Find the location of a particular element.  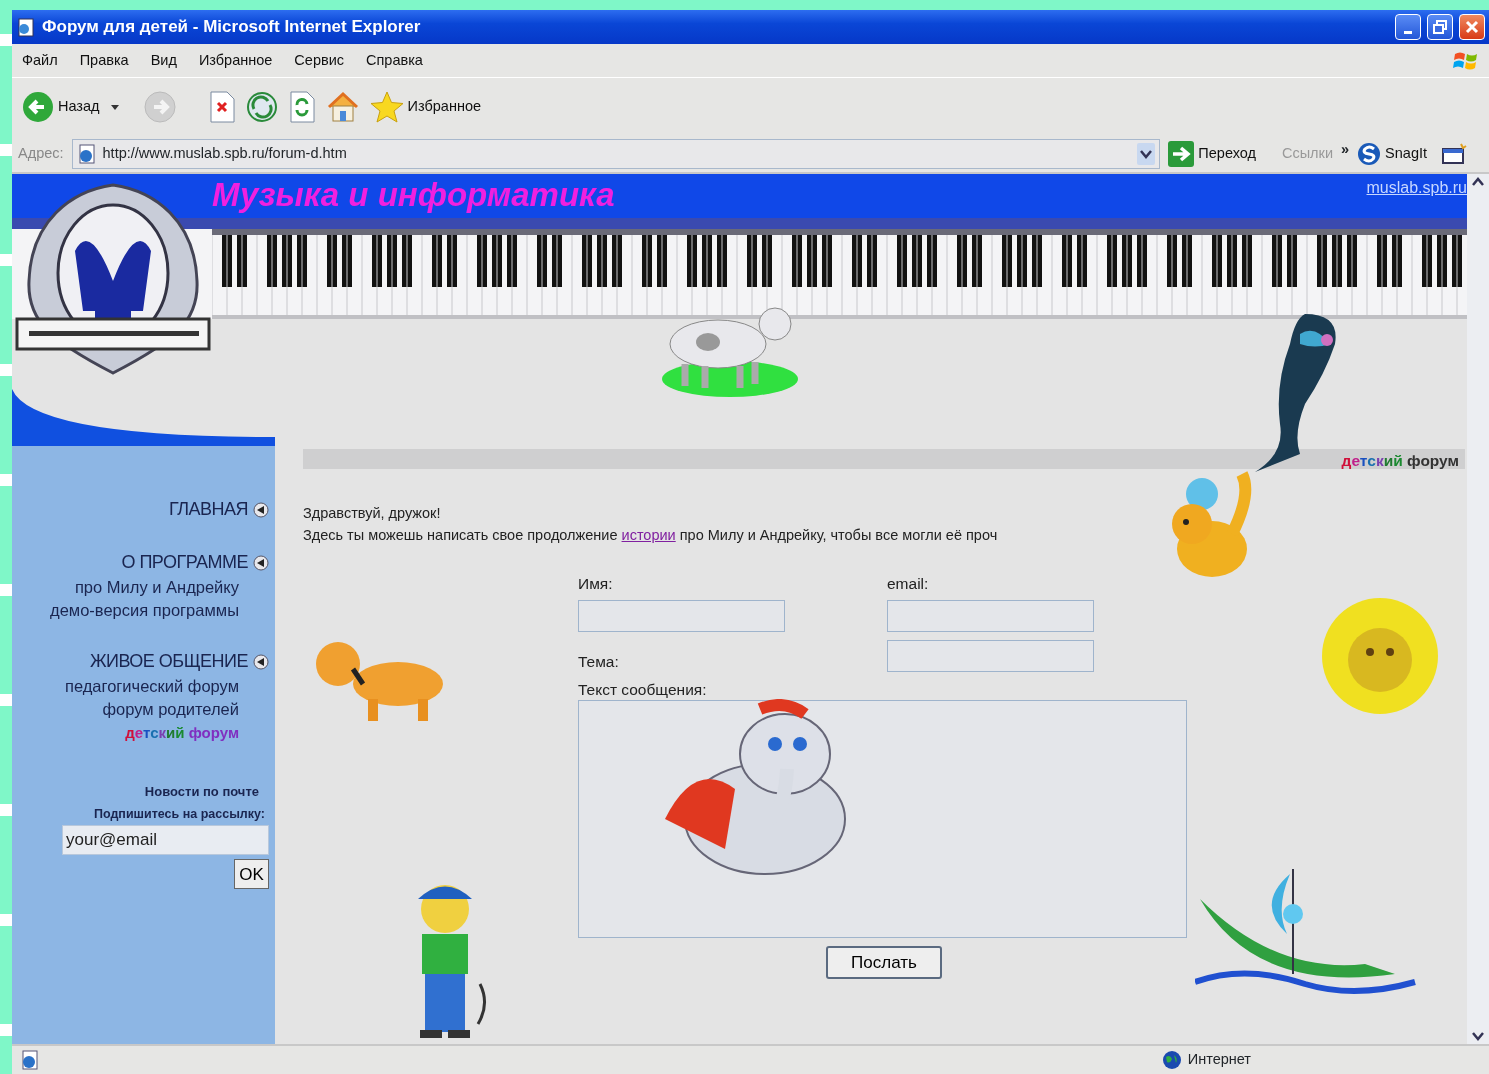

capture-window-icon is located at coordinates (1454, 154).